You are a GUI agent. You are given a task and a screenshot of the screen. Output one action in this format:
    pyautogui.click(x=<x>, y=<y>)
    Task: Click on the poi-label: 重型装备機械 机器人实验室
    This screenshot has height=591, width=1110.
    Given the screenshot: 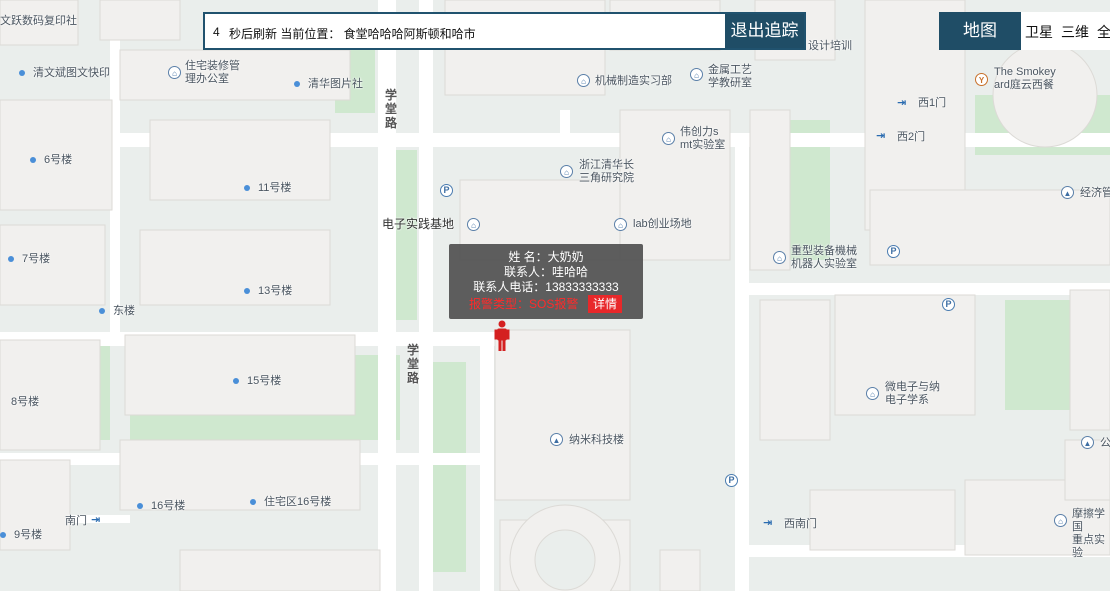 What is the action you would take?
    pyautogui.click(x=824, y=257)
    